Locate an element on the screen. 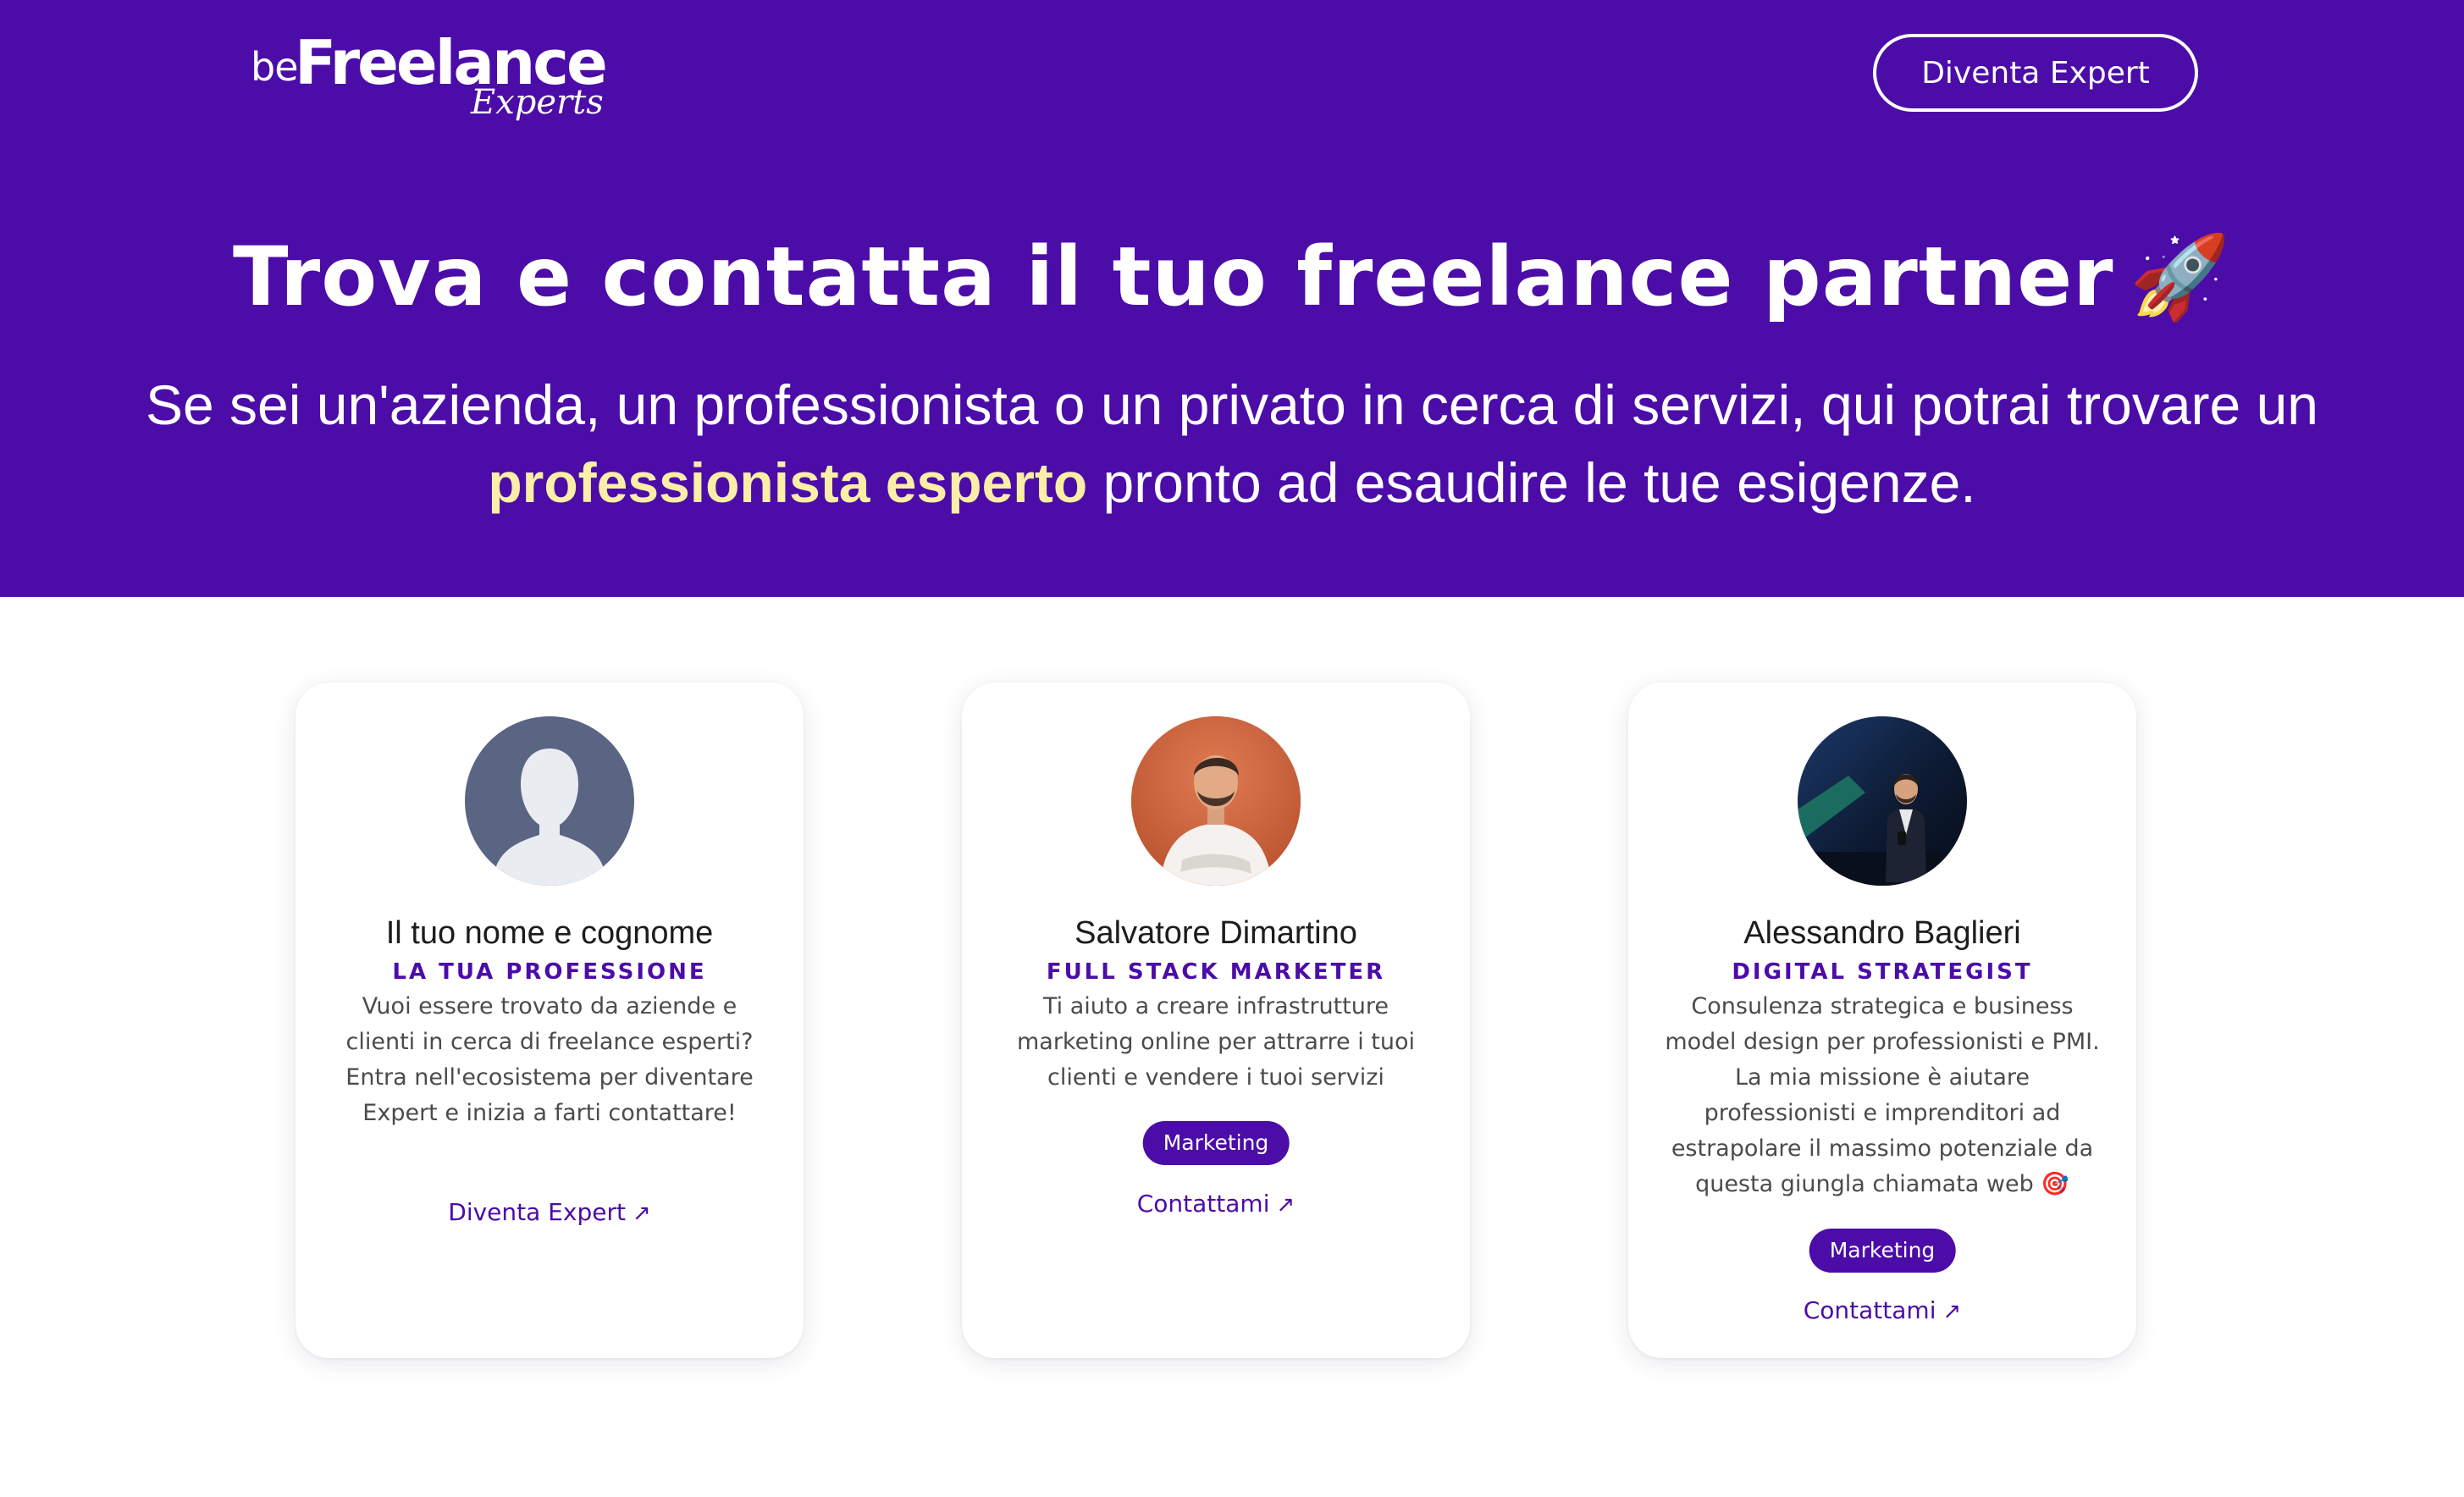  befreelance-logo: be Freelance Experts is located at coordinates (437, 80).